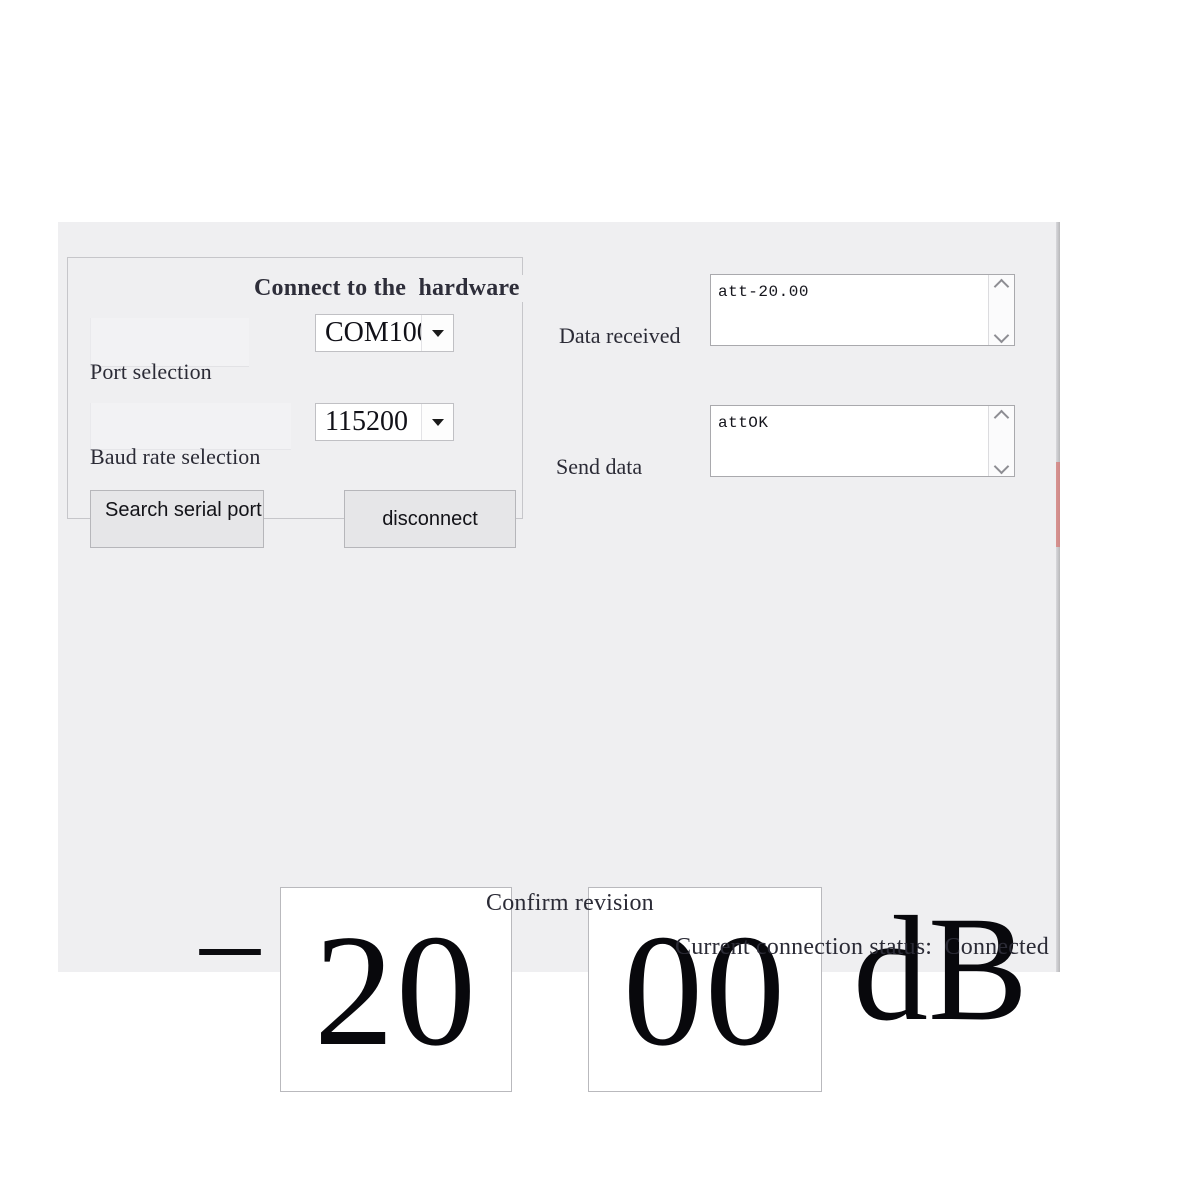  Describe the element at coordinates (430, 519) in the screenshot. I see `disconnect-button: disconnect` at that location.